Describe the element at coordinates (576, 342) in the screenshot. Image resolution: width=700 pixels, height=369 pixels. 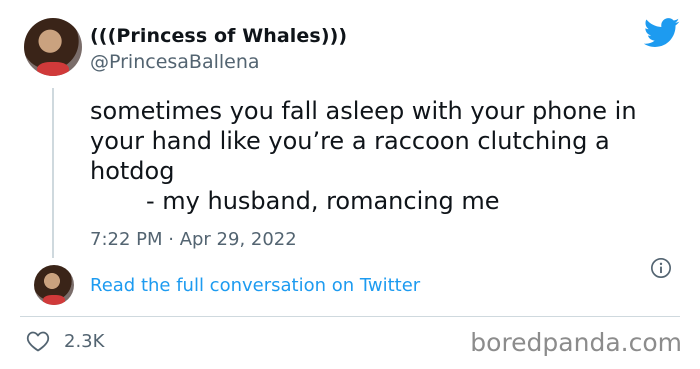
I see `watermark: boredpanda.com` at that location.